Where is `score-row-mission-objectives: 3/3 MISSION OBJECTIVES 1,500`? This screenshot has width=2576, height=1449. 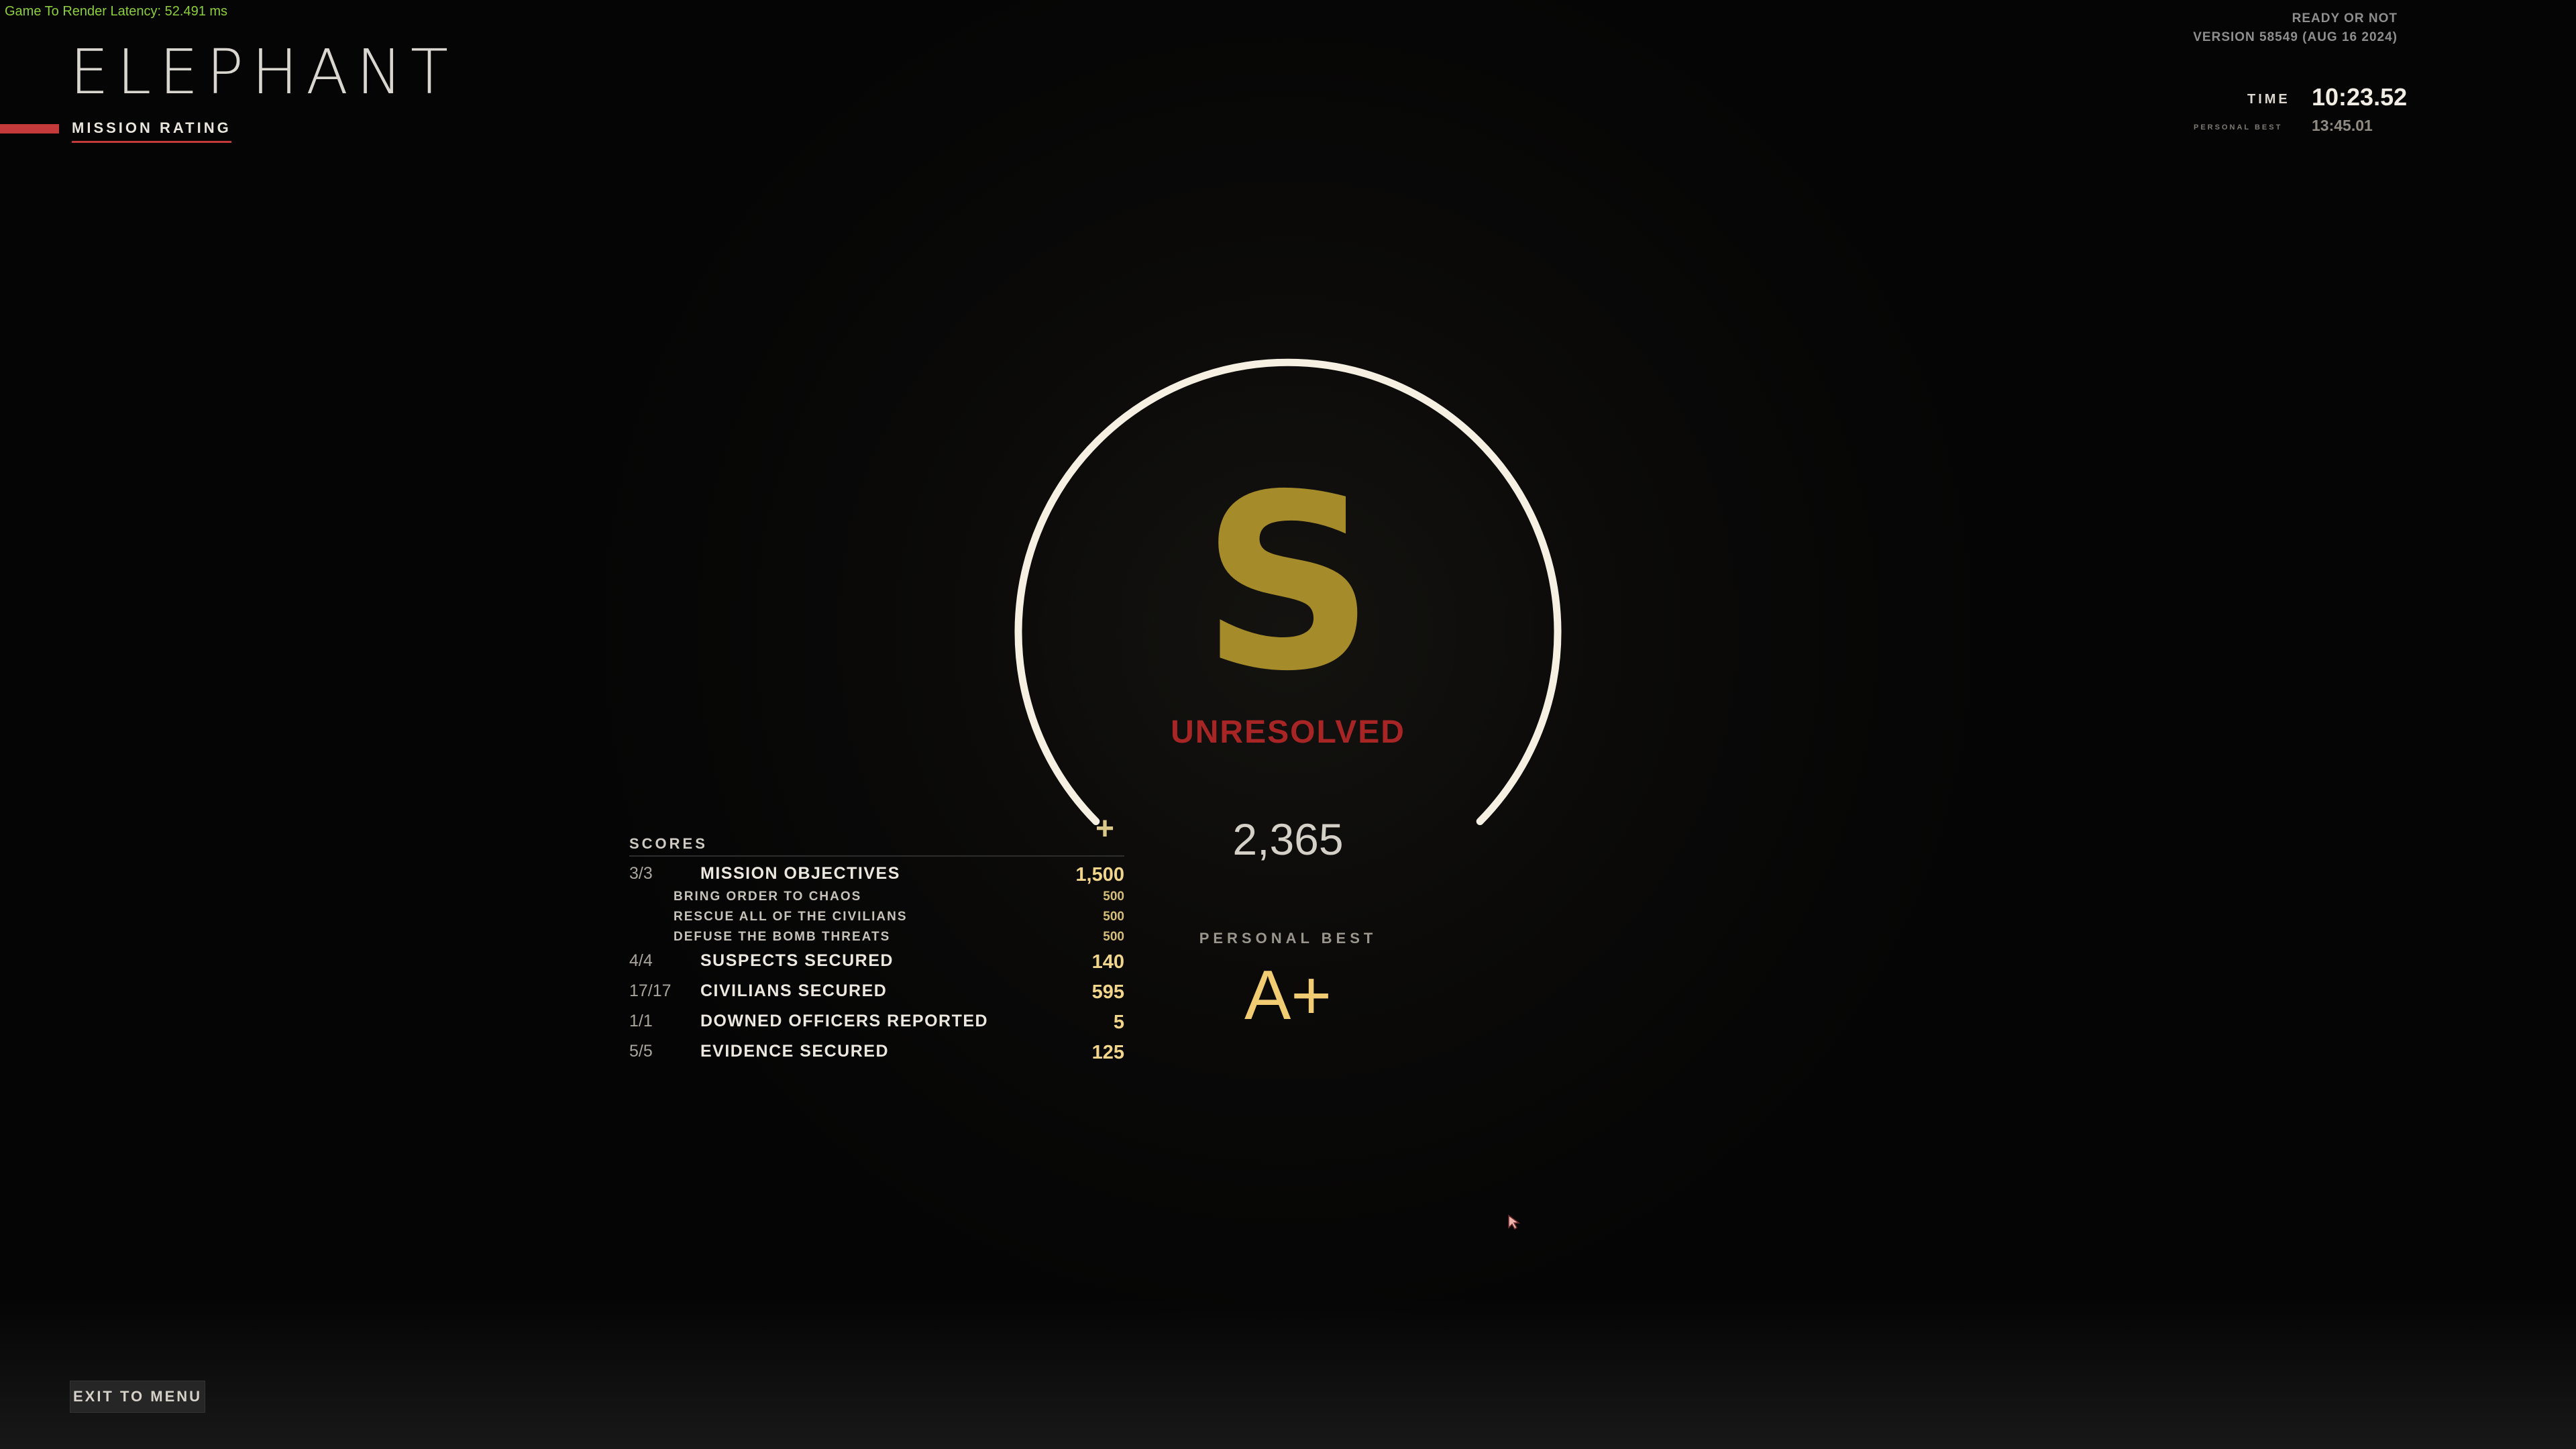
score-row-mission-objectives: 3/3 MISSION OBJECTIVES 1,500 is located at coordinates (876, 877).